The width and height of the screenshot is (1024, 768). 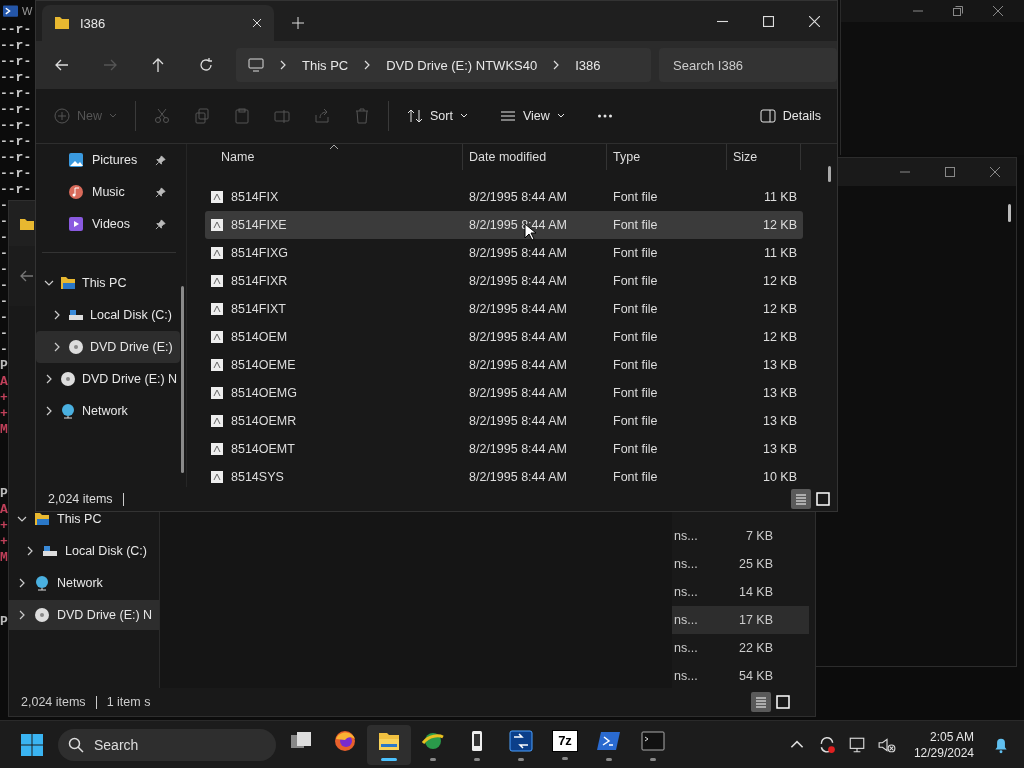 I want to click on quick-access-item: Music, so click(x=111, y=192).